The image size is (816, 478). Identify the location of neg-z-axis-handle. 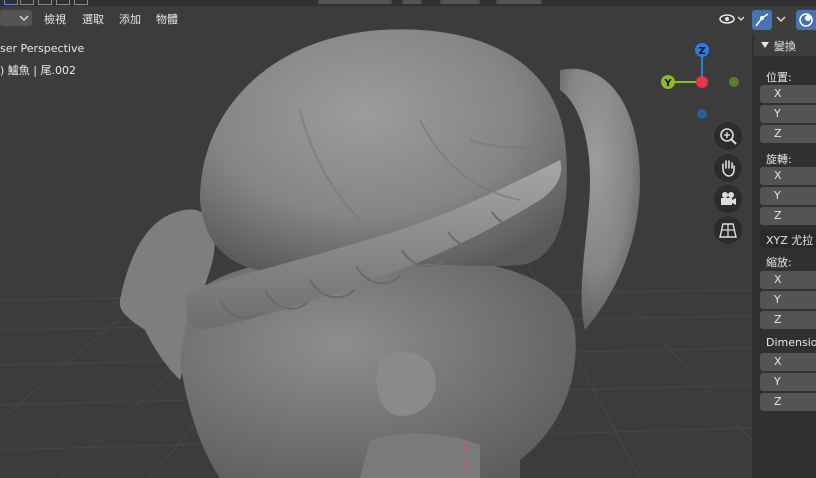
(702, 114).